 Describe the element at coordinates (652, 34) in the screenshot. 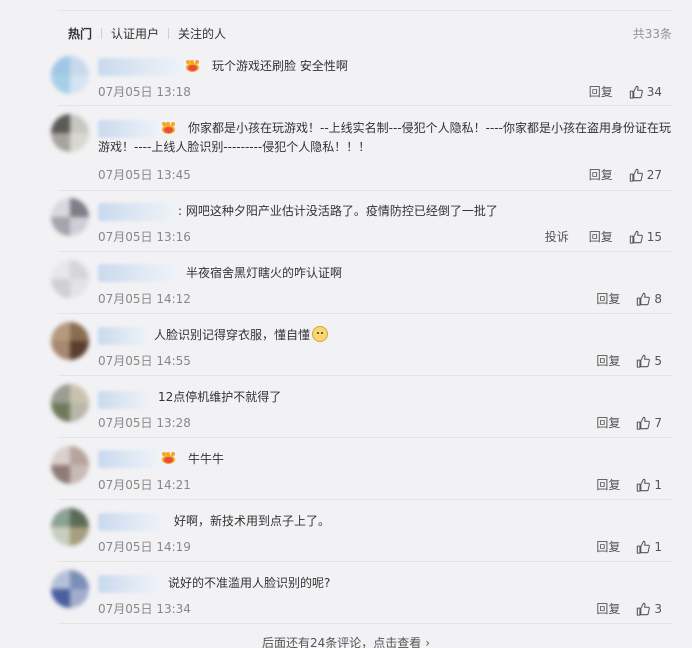

I see `comment-total-count: 共33条` at that location.